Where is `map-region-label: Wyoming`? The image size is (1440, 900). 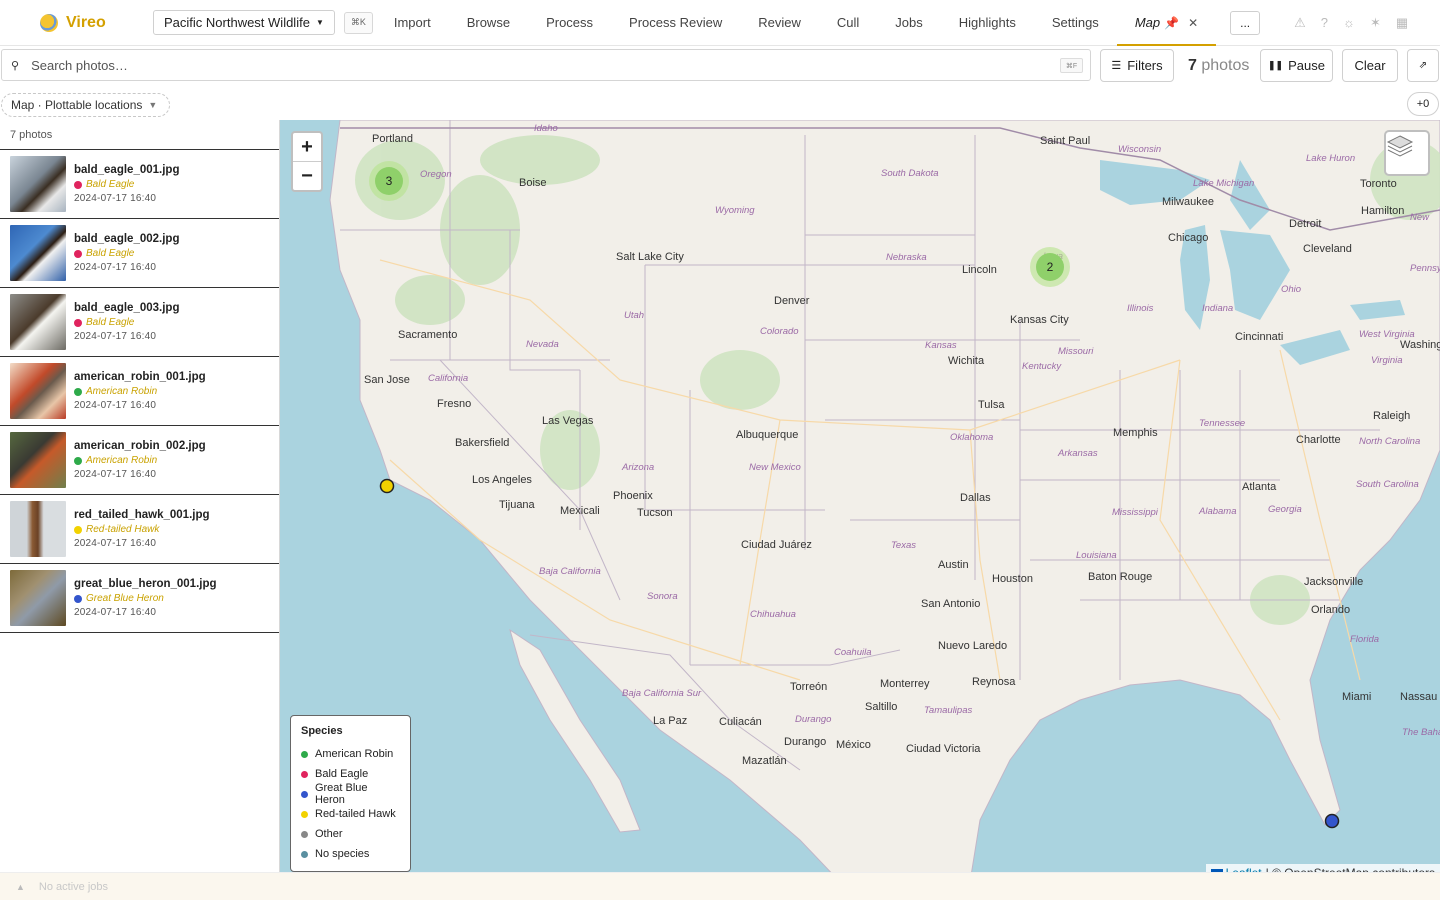 map-region-label: Wyoming is located at coordinates (735, 210).